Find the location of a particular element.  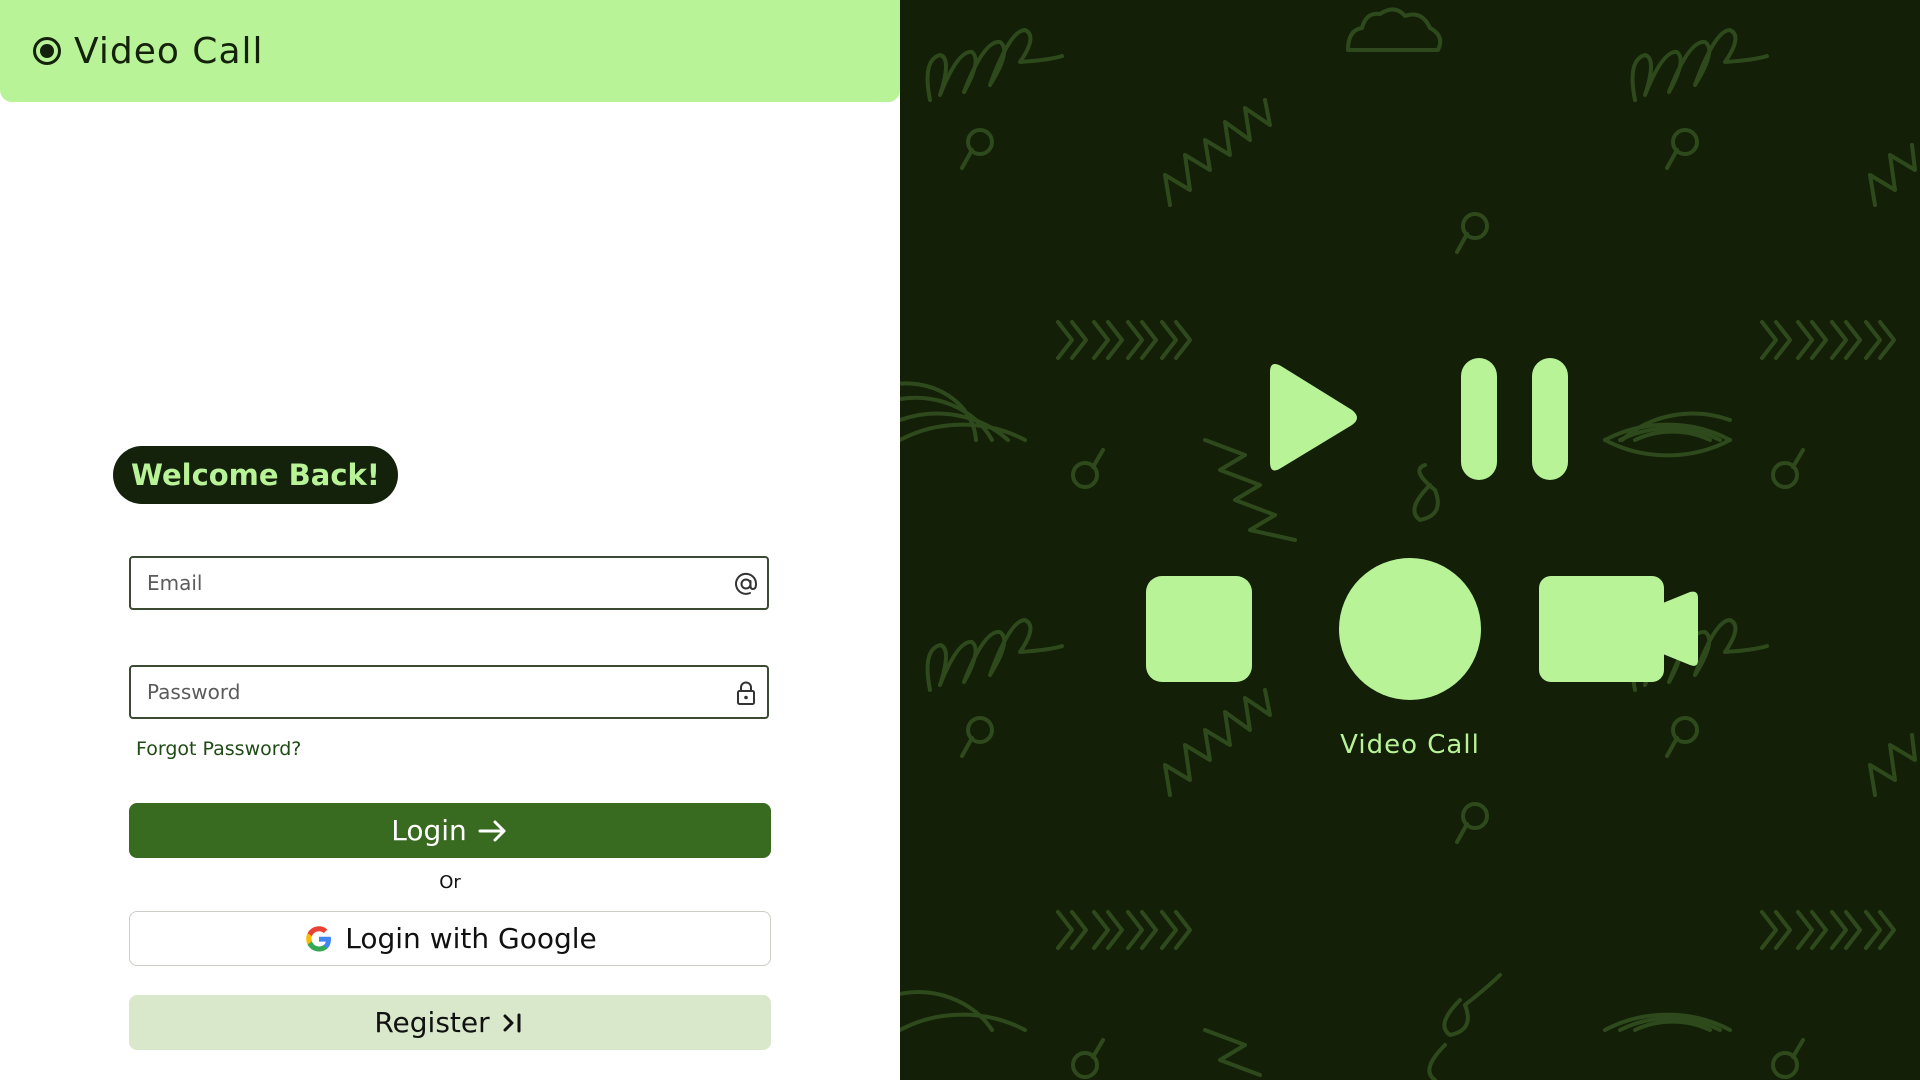

lock-icon is located at coordinates (746, 693).